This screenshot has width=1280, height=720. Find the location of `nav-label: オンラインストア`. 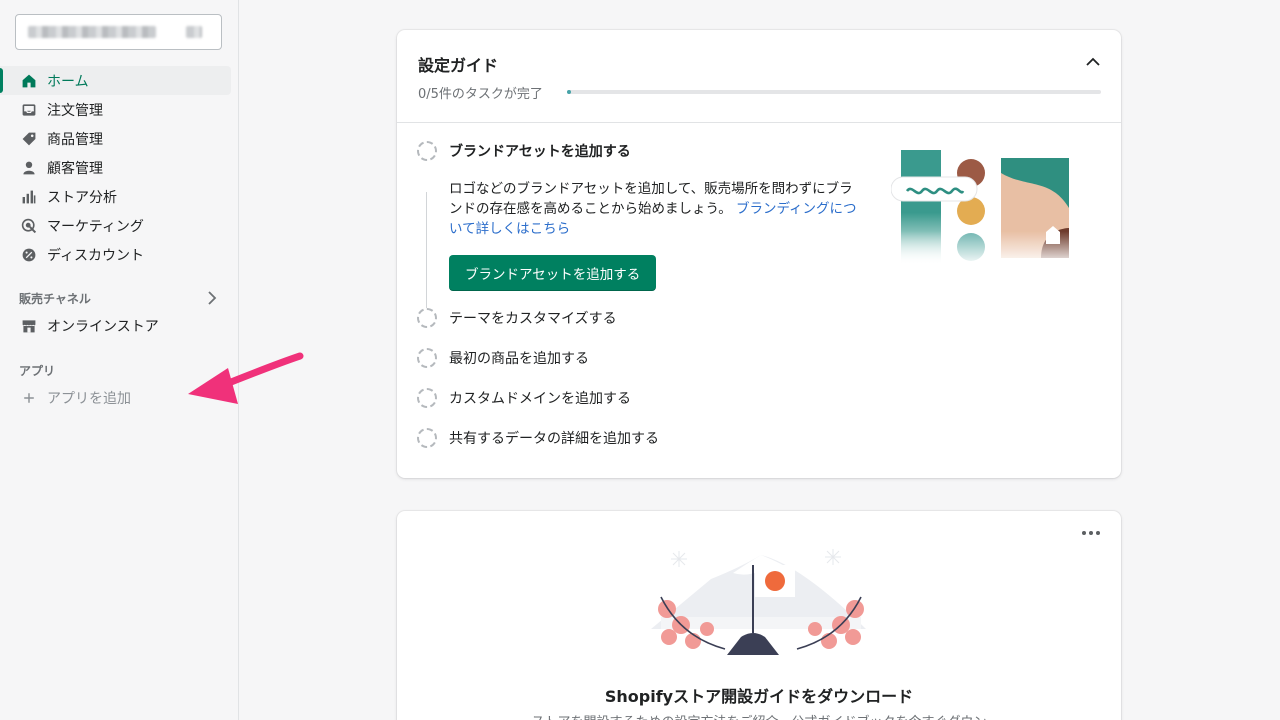

nav-label: オンラインストア is located at coordinates (103, 326).